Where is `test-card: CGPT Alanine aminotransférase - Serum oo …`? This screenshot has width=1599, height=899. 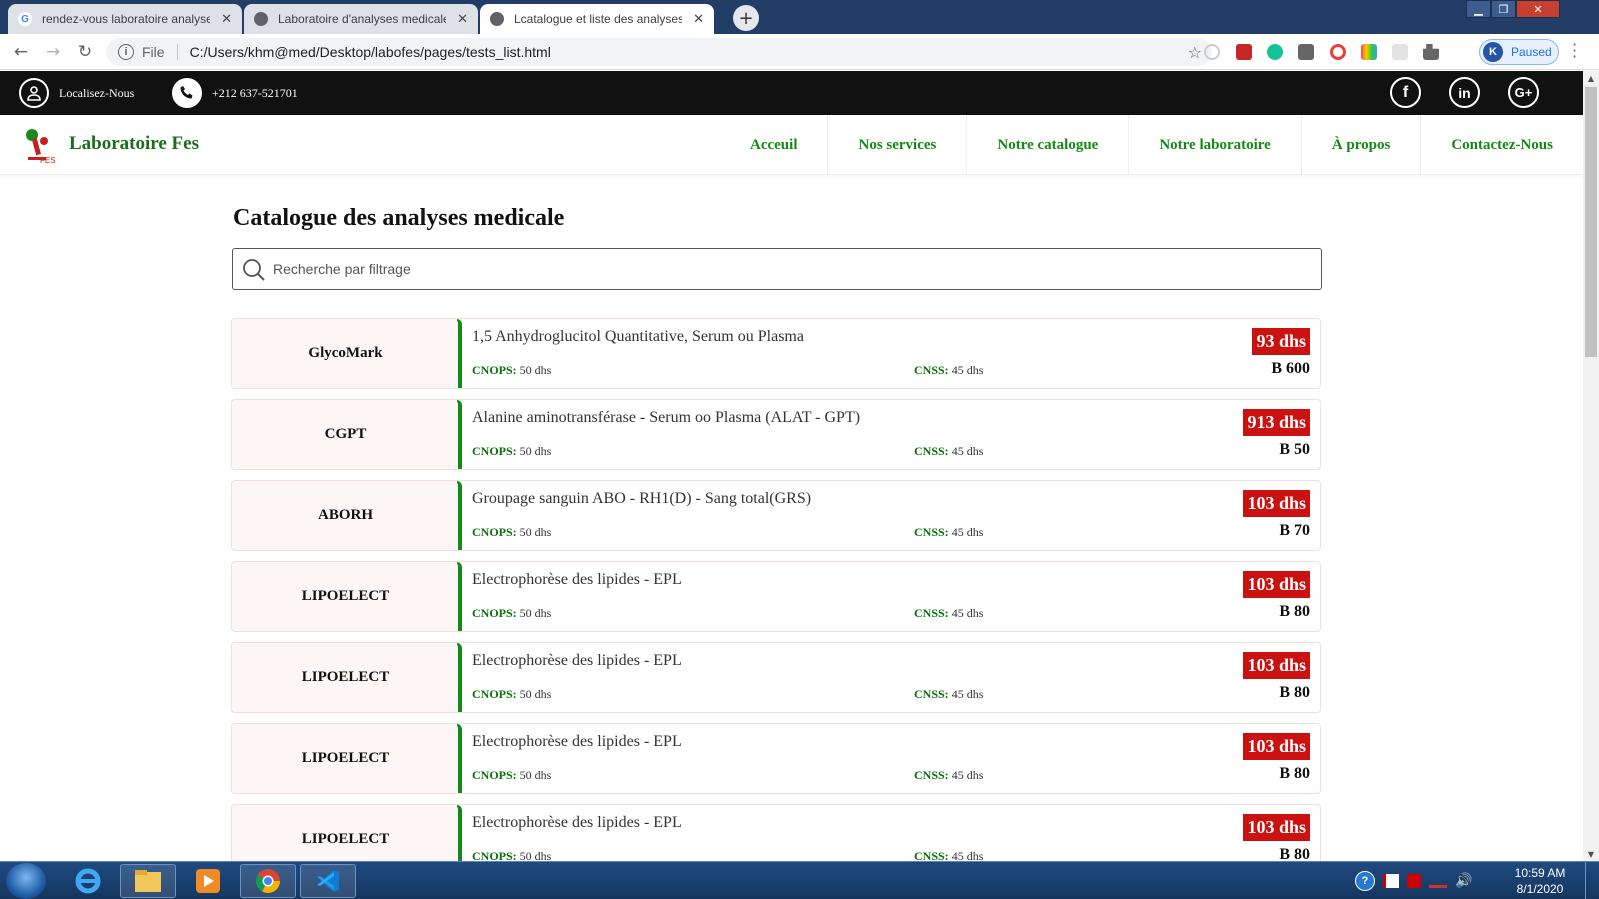 test-card: CGPT Alanine aminotransférase - Serum oo … is located at coordinates (776, 434).